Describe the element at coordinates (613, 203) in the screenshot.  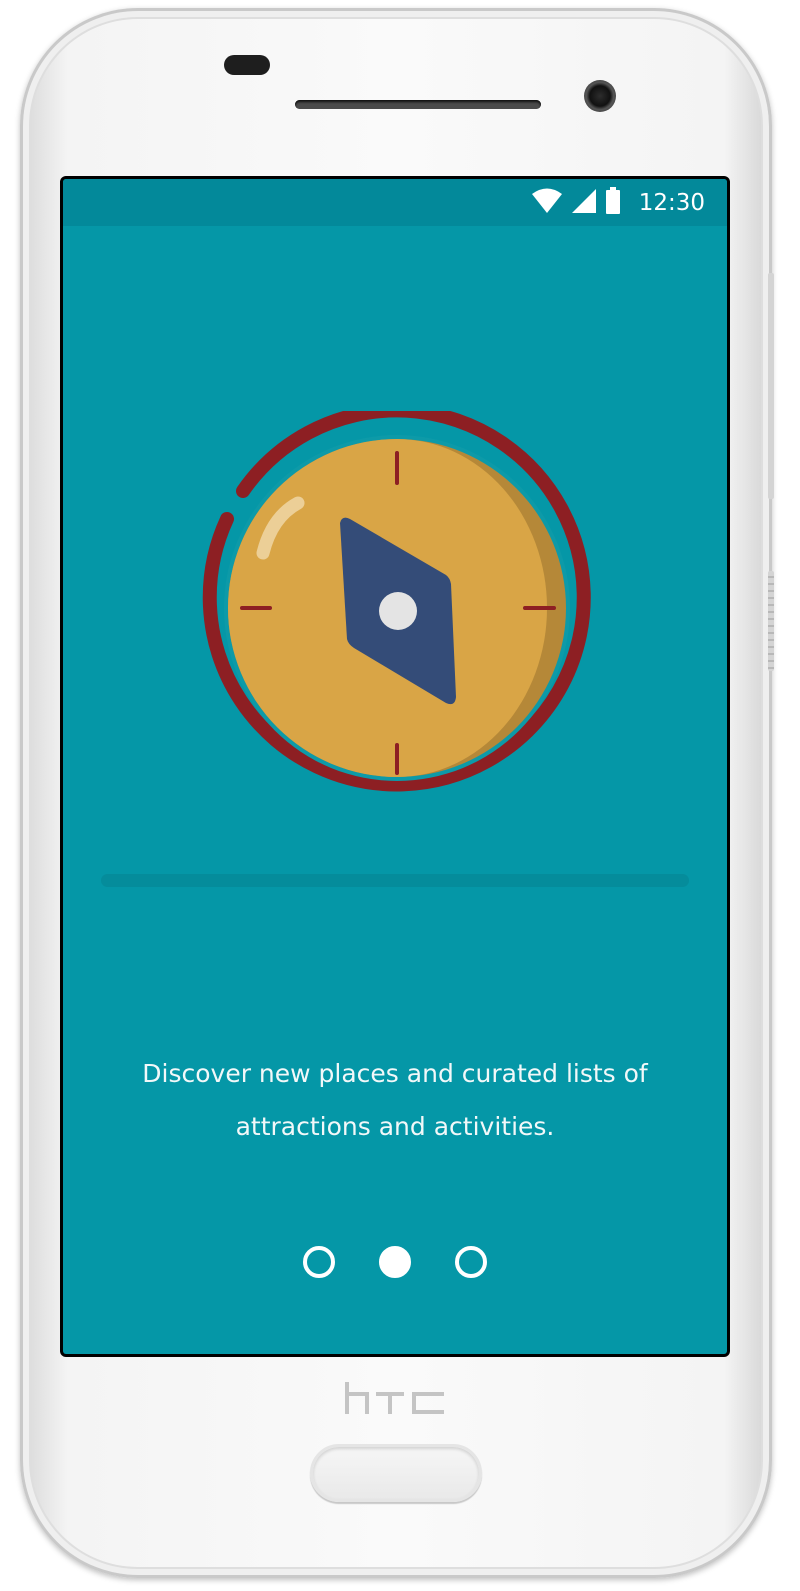
I see `battery-icon` at that location.